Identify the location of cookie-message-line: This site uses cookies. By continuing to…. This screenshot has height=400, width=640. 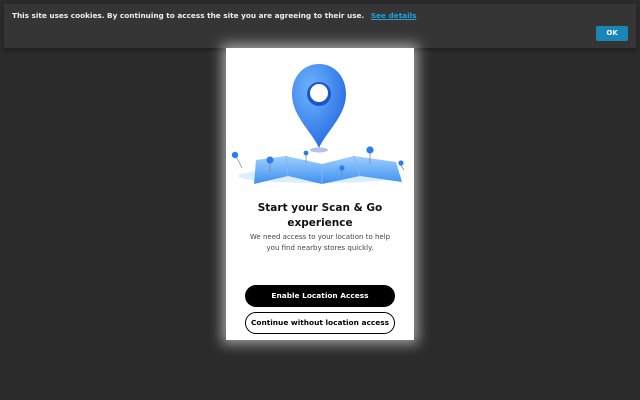
(214, 15).